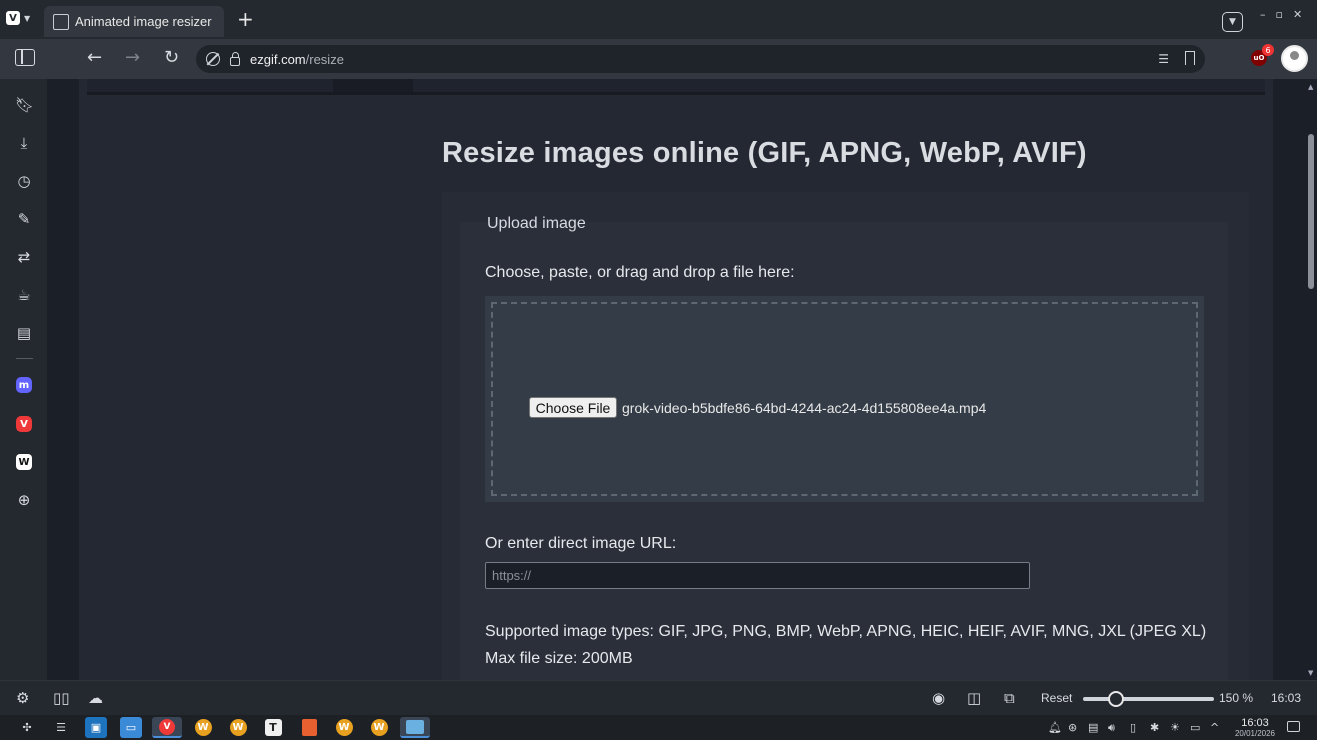 This screenshot has height=740, width=1317. What do you see at coordinates (24, 385) in the screenshot?
I see `mastodon-icon: m` at bounding box center [24, 385].